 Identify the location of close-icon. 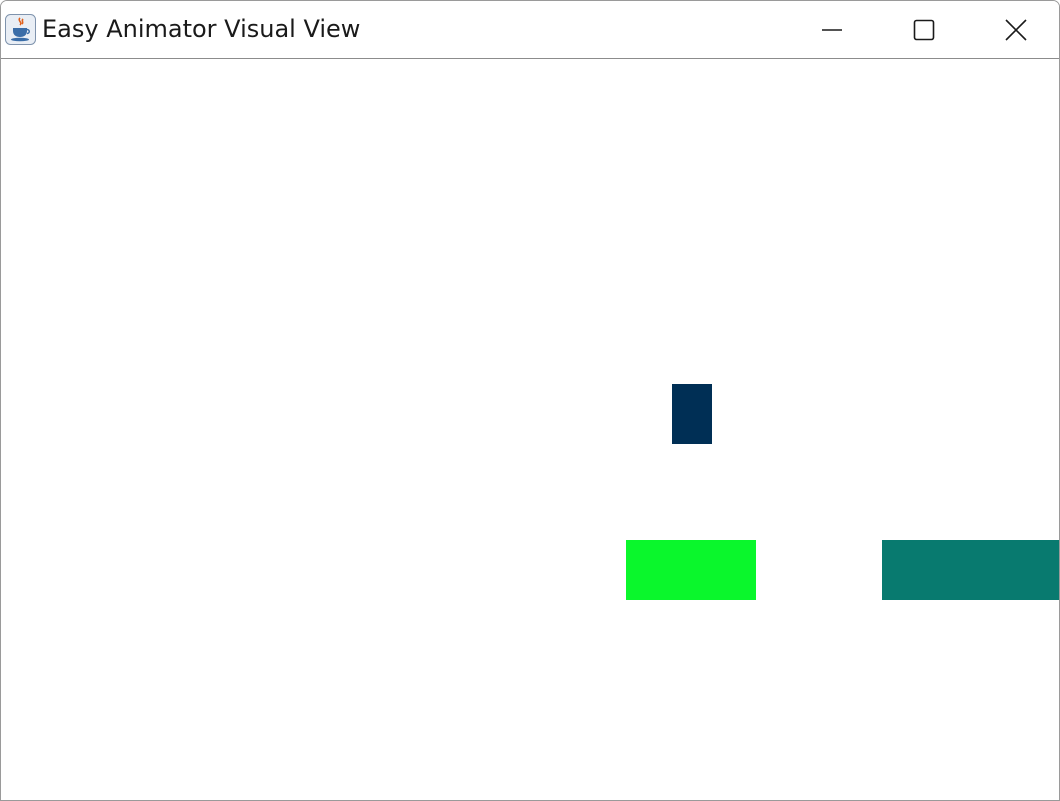
(1016, 29).